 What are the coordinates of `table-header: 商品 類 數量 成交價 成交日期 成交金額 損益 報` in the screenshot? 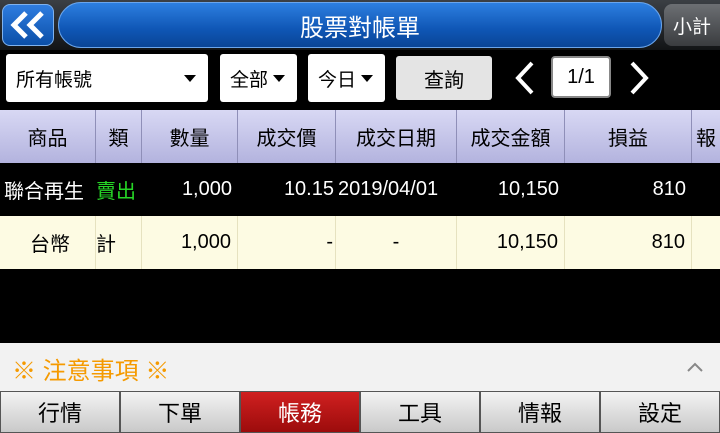 It's located at (360, 136).